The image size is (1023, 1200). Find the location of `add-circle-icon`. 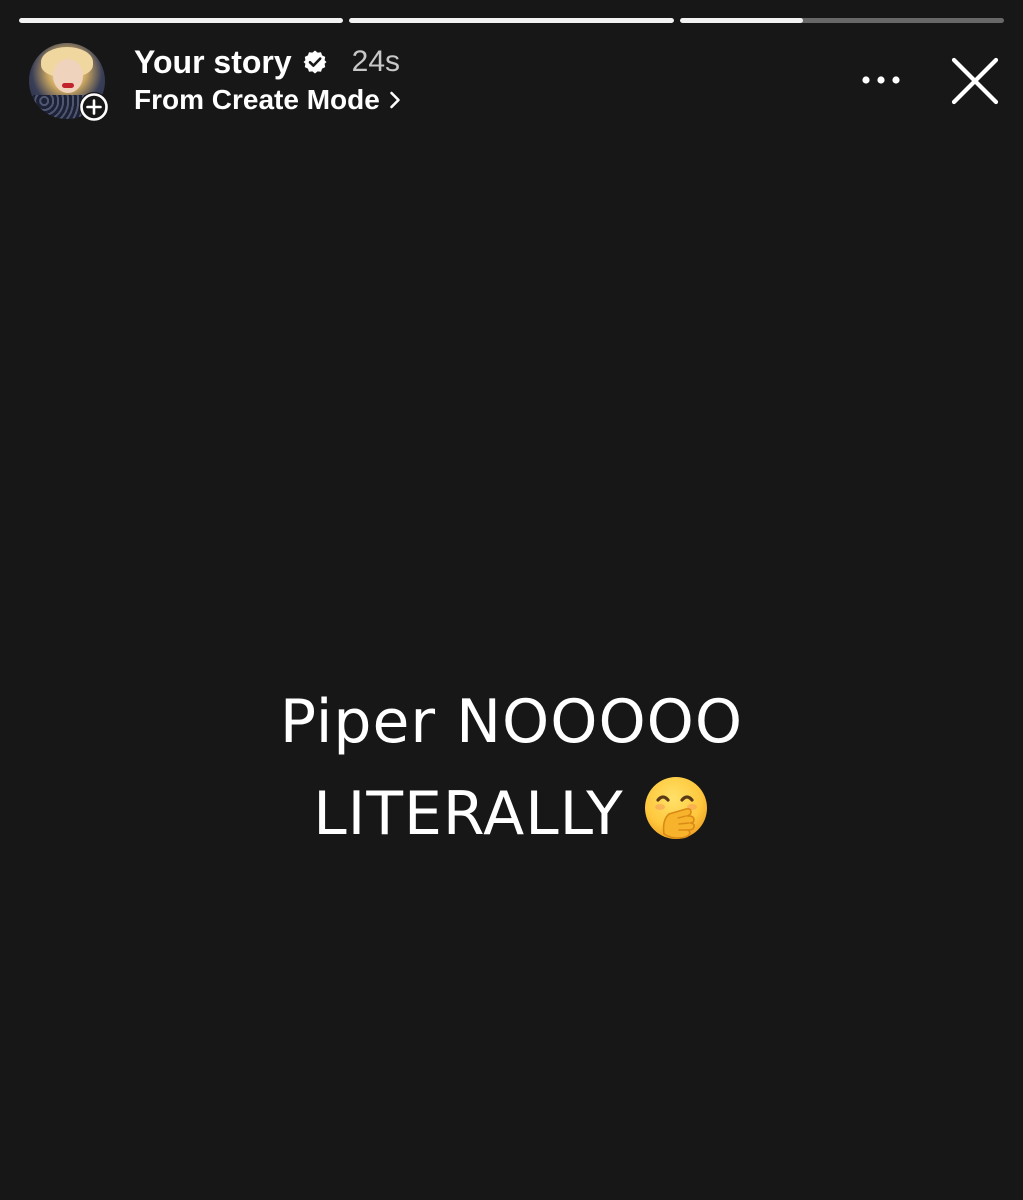

add-circle-icon is located at coordinates (94, 107).